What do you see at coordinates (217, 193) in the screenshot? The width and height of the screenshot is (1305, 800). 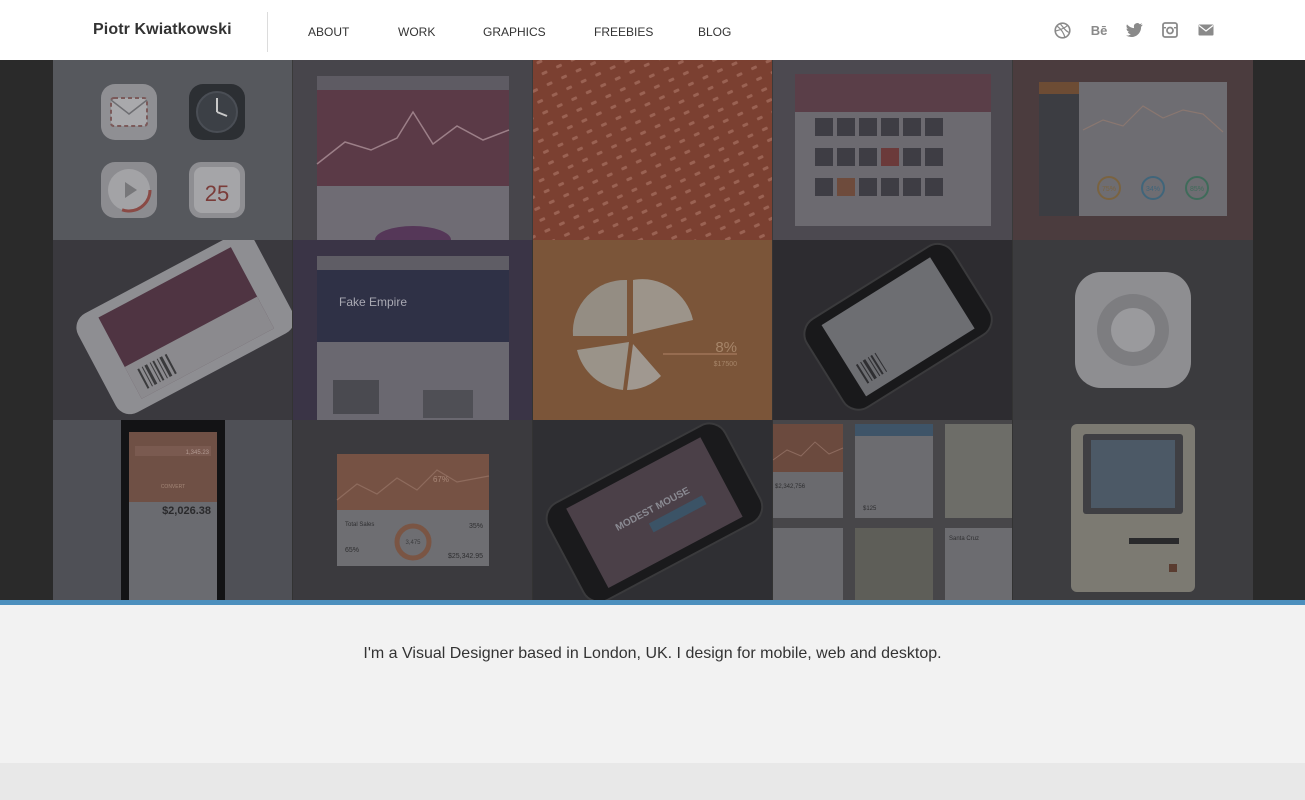 I see `calendar-day-text: 25` at bounding box center [217, 193].